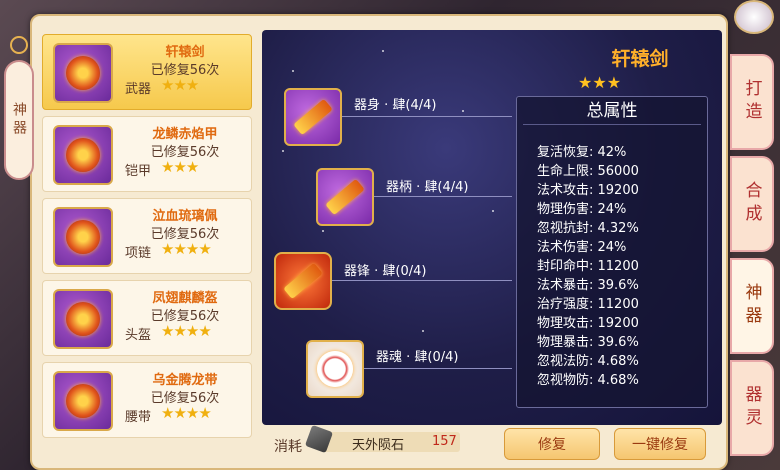 The height and width of the screenshot is (470, 780). I want to click on close-button, so click(754, 17).